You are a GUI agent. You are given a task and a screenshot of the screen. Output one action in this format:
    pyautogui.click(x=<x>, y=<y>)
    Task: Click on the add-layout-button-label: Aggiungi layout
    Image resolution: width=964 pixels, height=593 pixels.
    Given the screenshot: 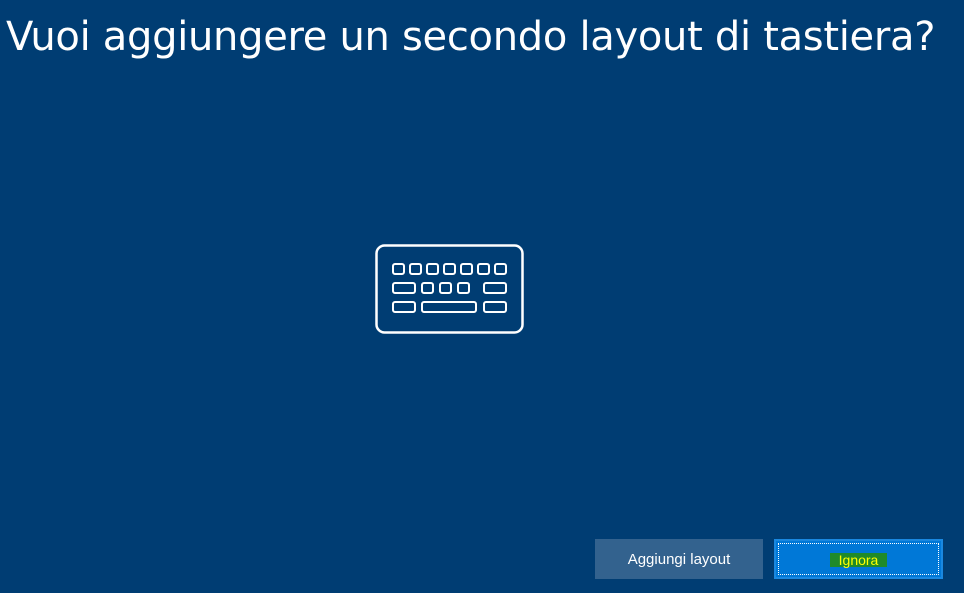 What is the action you would take?
    pyautogui.click(x=679, y=559)
    